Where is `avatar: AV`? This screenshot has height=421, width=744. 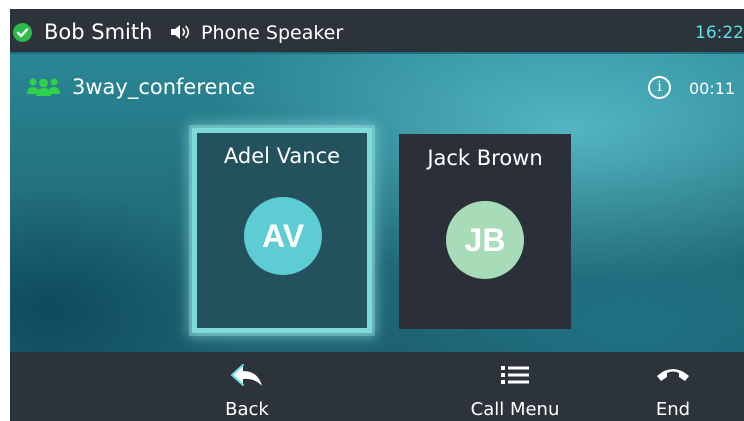 avatar: AV is located at coordinates (283, 236).